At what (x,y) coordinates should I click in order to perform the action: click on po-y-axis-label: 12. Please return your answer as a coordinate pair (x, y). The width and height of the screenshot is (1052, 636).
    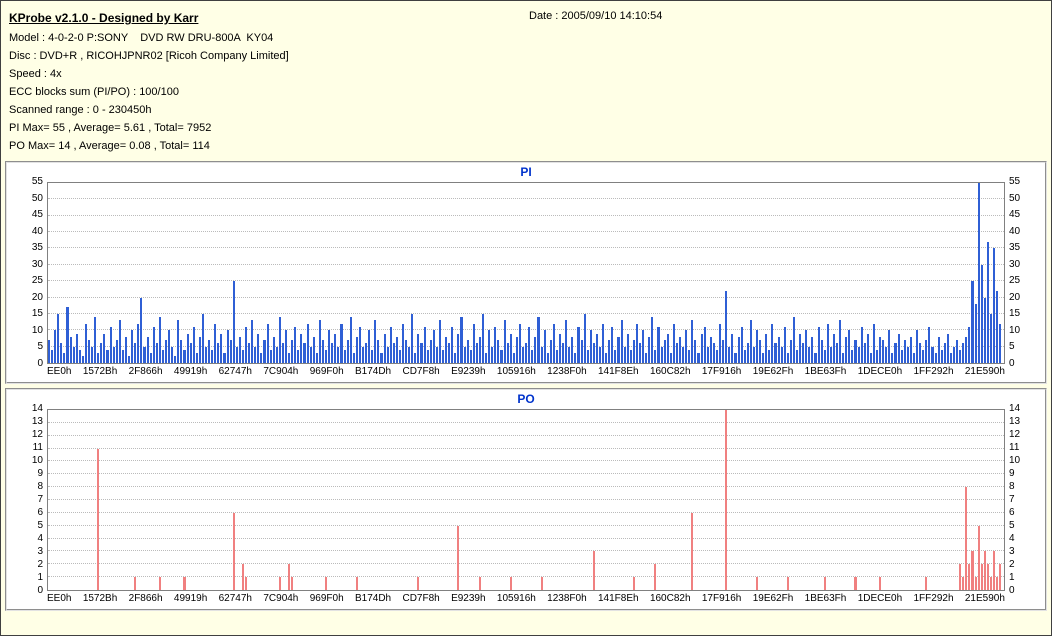
    Looking at the image, I should click on (1015, 434).